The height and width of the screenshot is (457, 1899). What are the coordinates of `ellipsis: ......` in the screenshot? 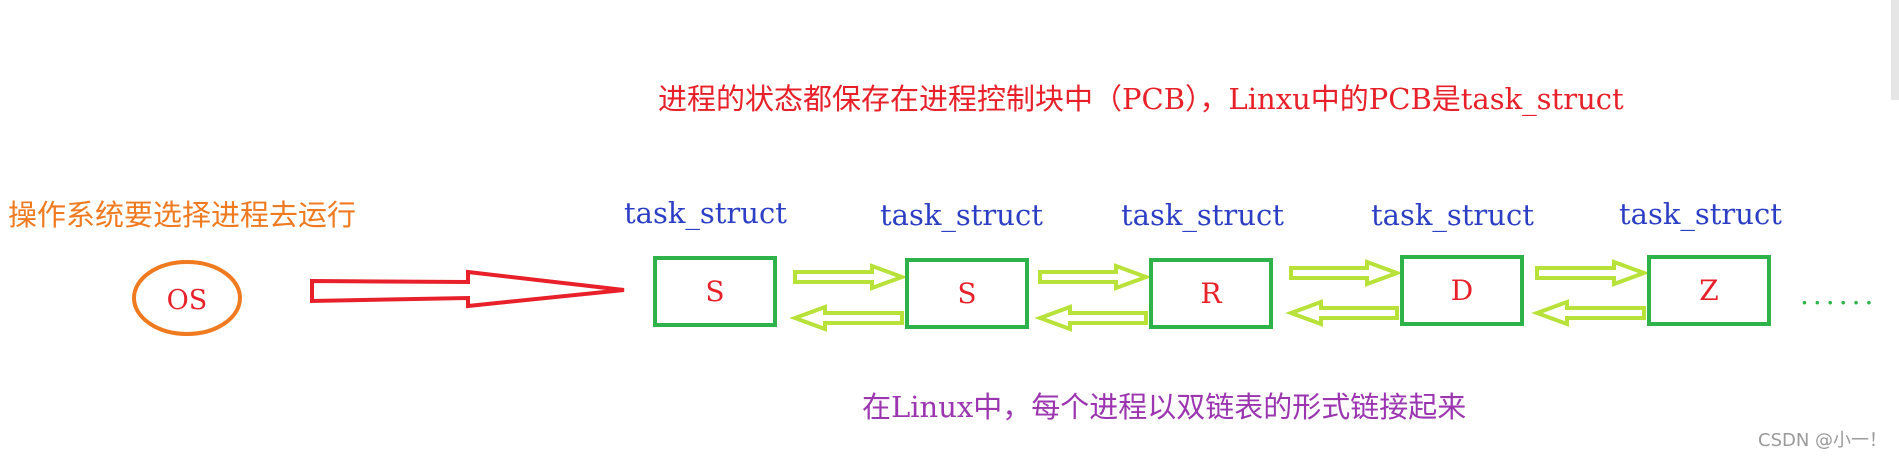 It's located at (1839, 294).